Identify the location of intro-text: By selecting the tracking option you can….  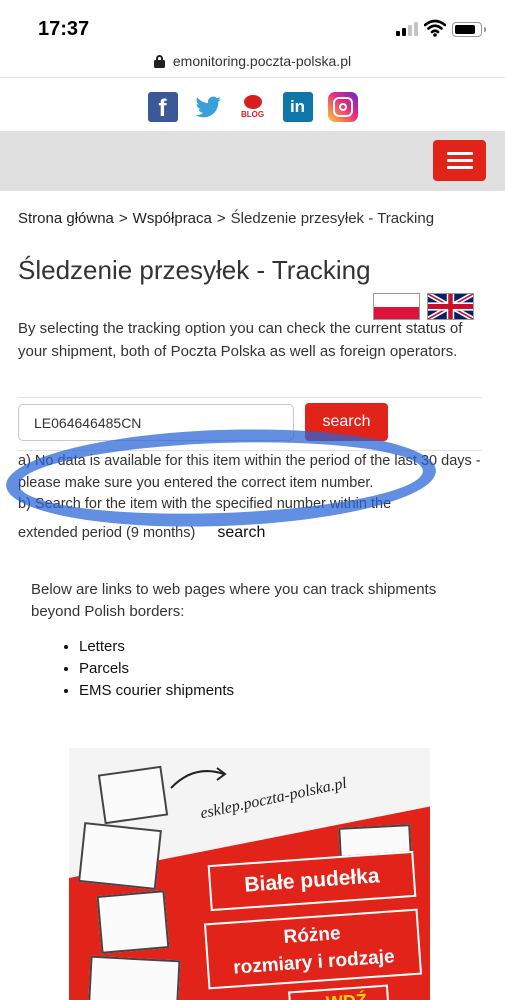
(240, 340).